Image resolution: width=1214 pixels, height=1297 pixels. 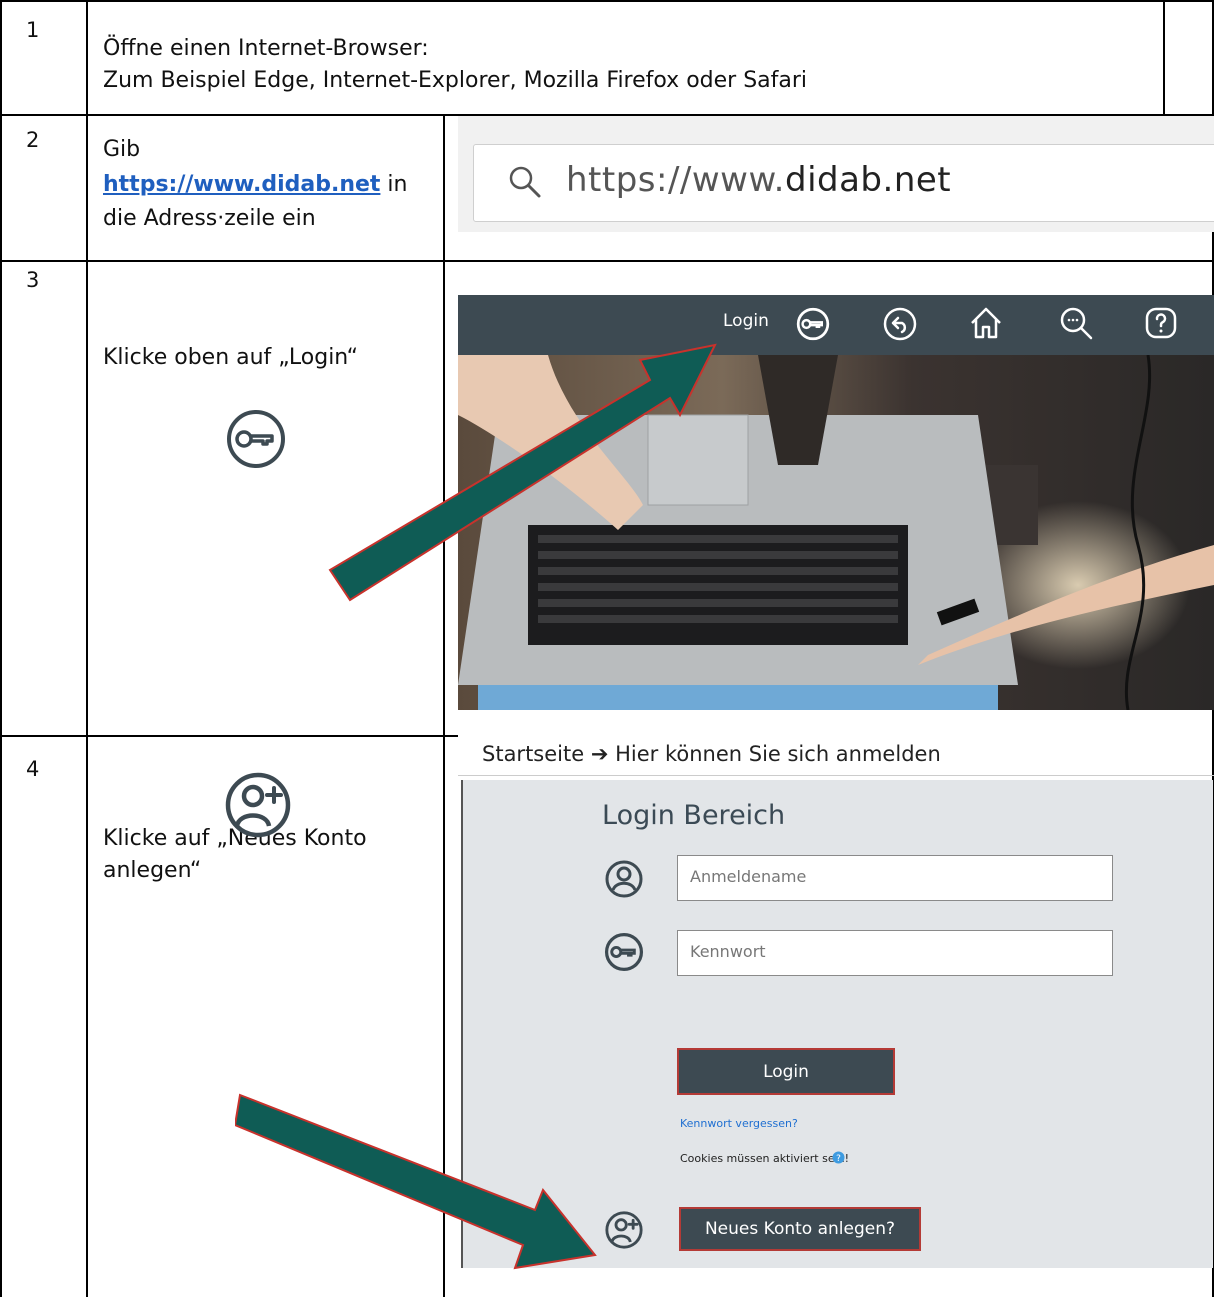 I want to click on cookies-note: Cookies müssen aktiviert sein!, so click(x=765, y=1158).